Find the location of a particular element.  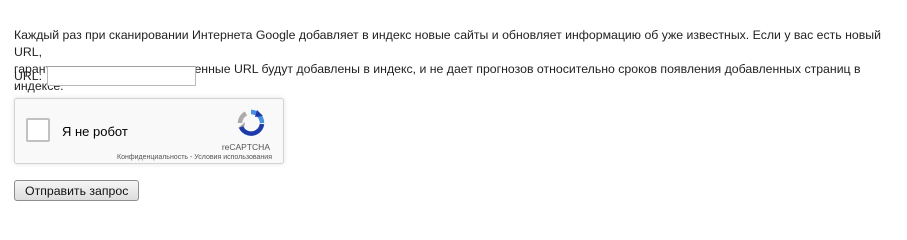

recaptcha-logo-icon is located at coordinates (251, 122).